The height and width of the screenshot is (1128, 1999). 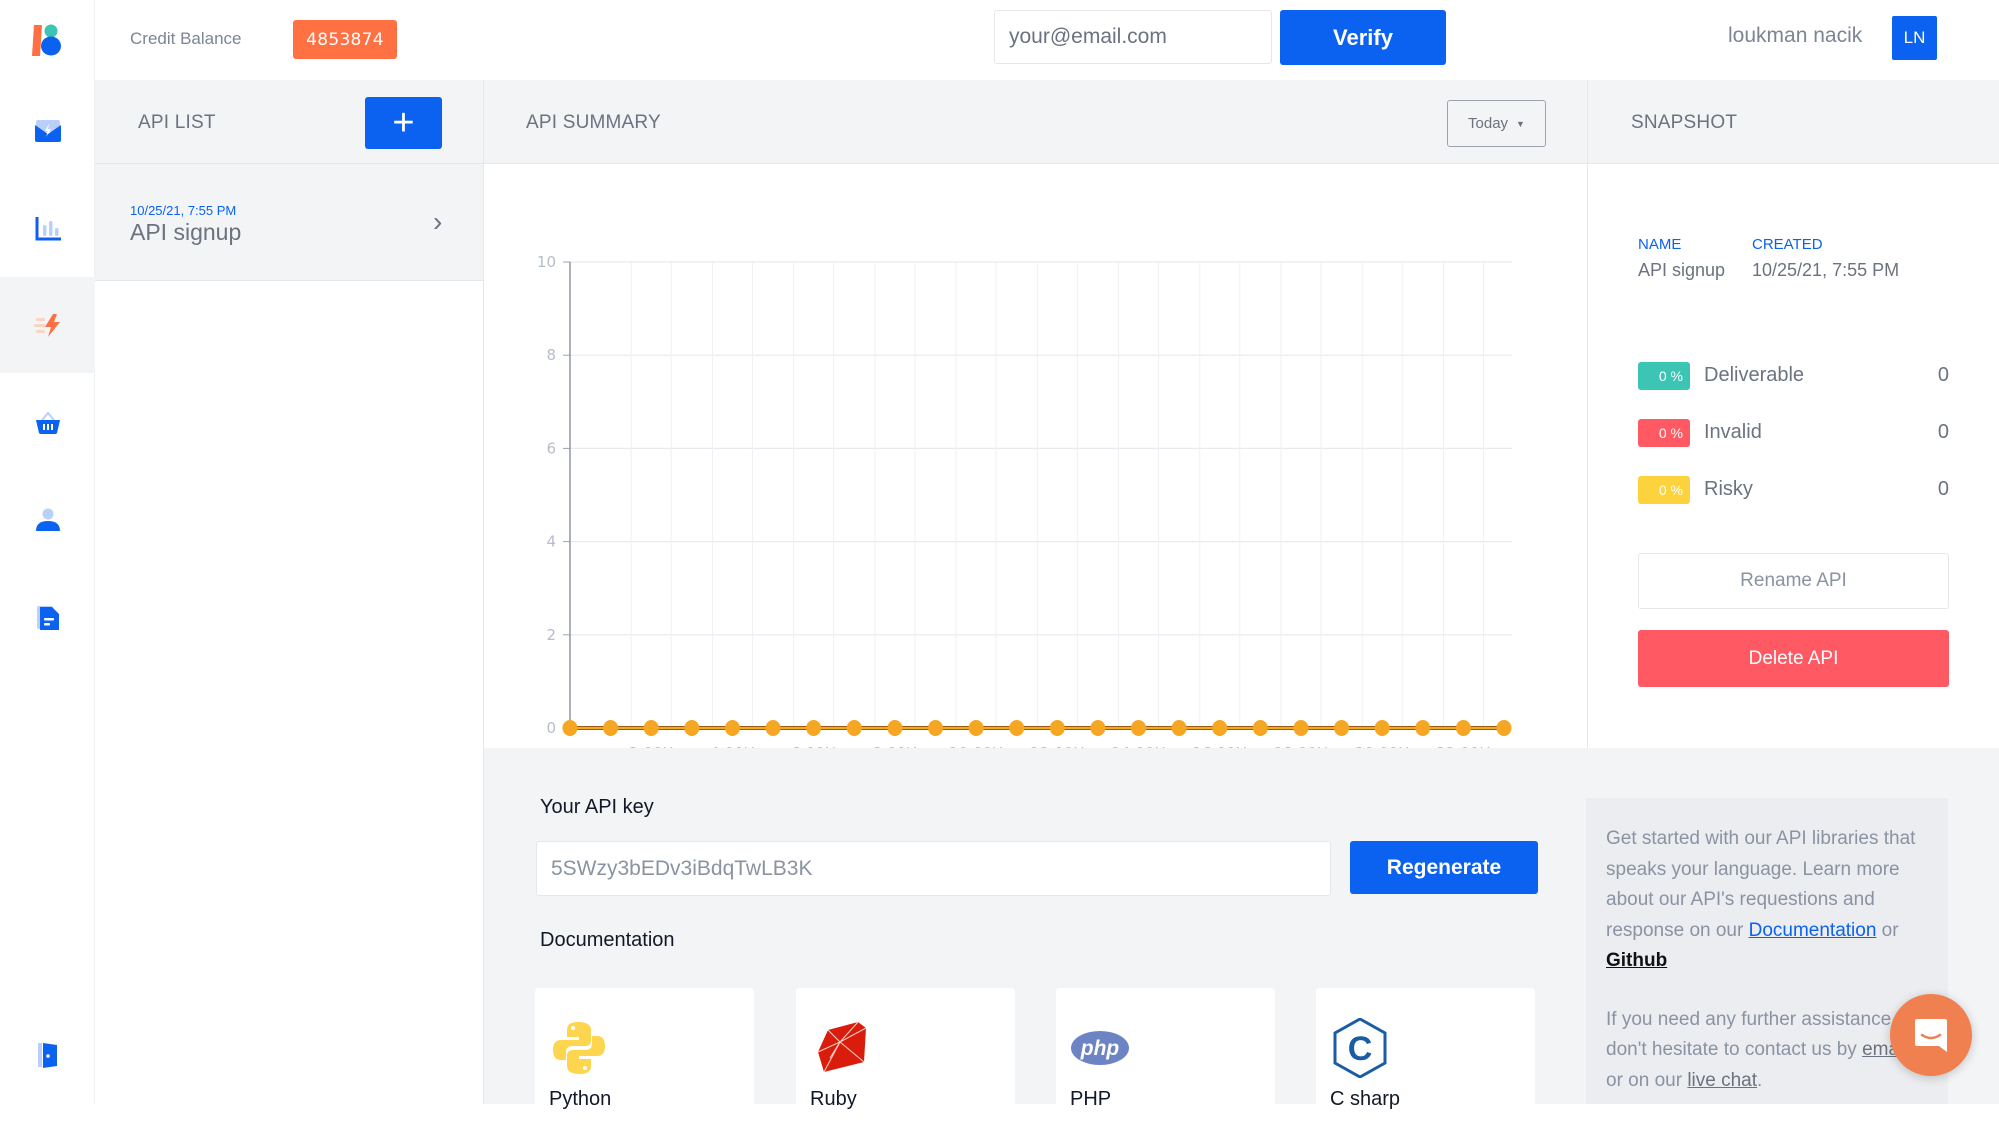 What do you see at coordinates (1793, 658) in the screenshot?
I see `delete-api-button: Delete API` at bounding box center [1793, 658].